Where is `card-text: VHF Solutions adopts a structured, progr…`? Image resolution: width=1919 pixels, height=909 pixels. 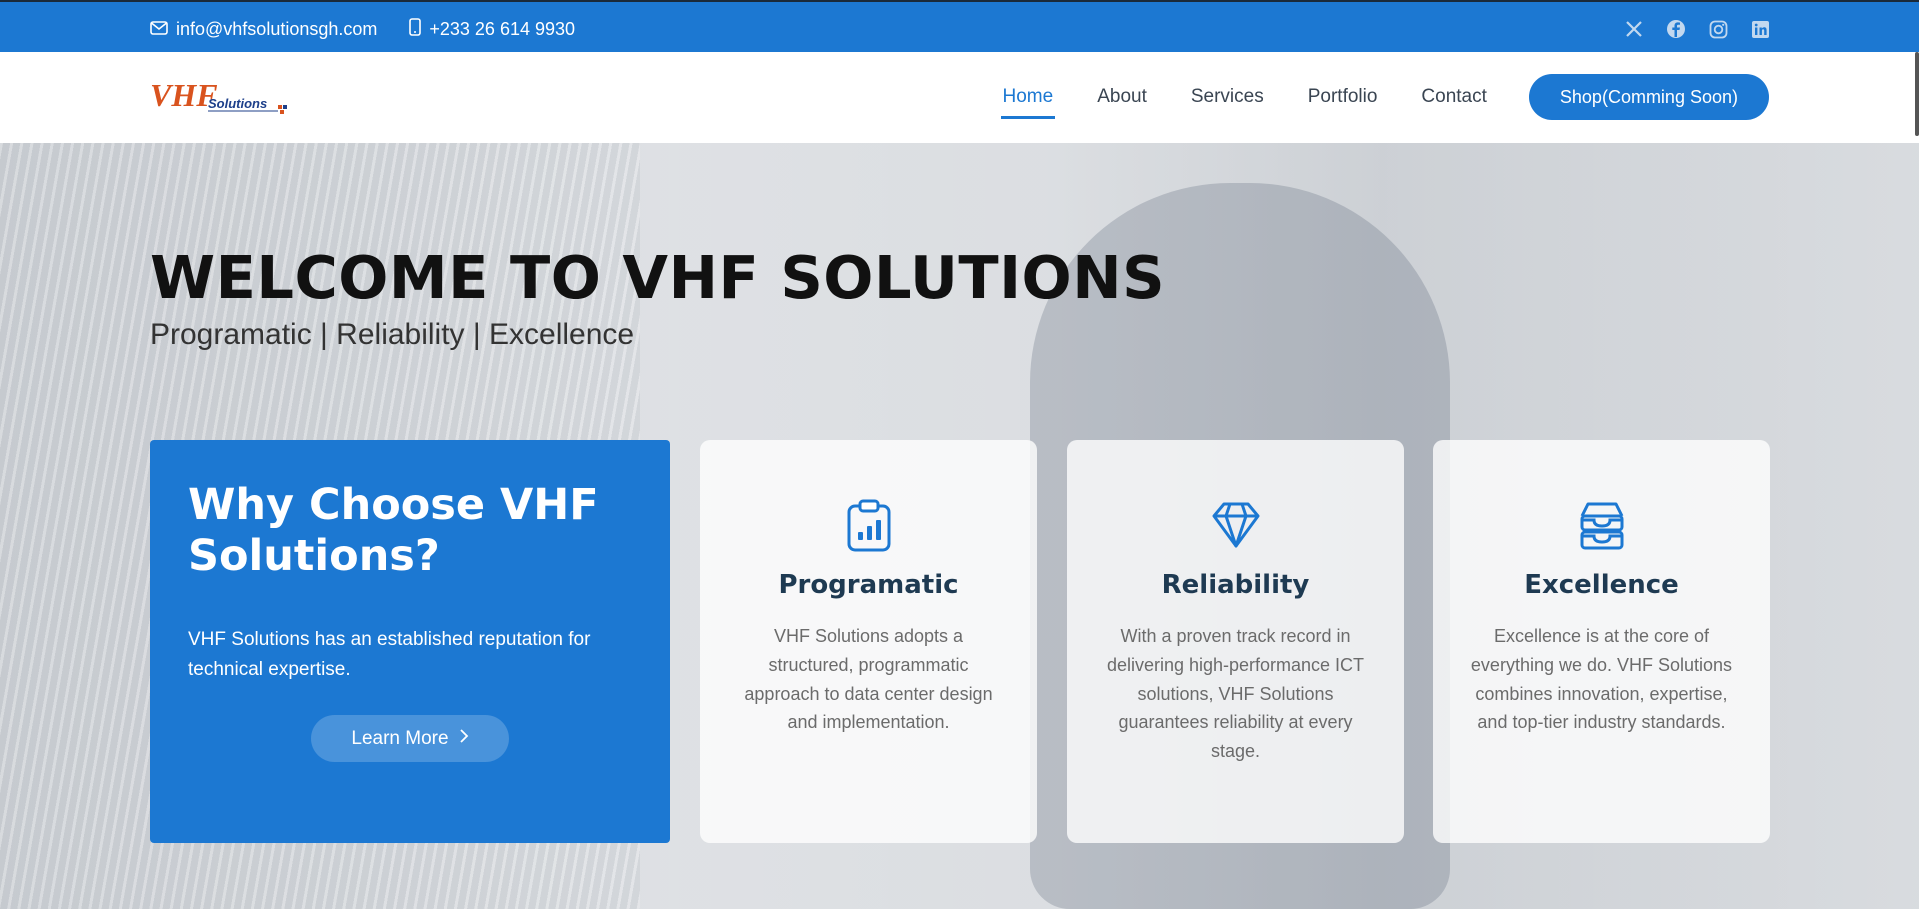
card-text: VHF Solutions adopts a structured, progr… is located at coordinates (868, 679).